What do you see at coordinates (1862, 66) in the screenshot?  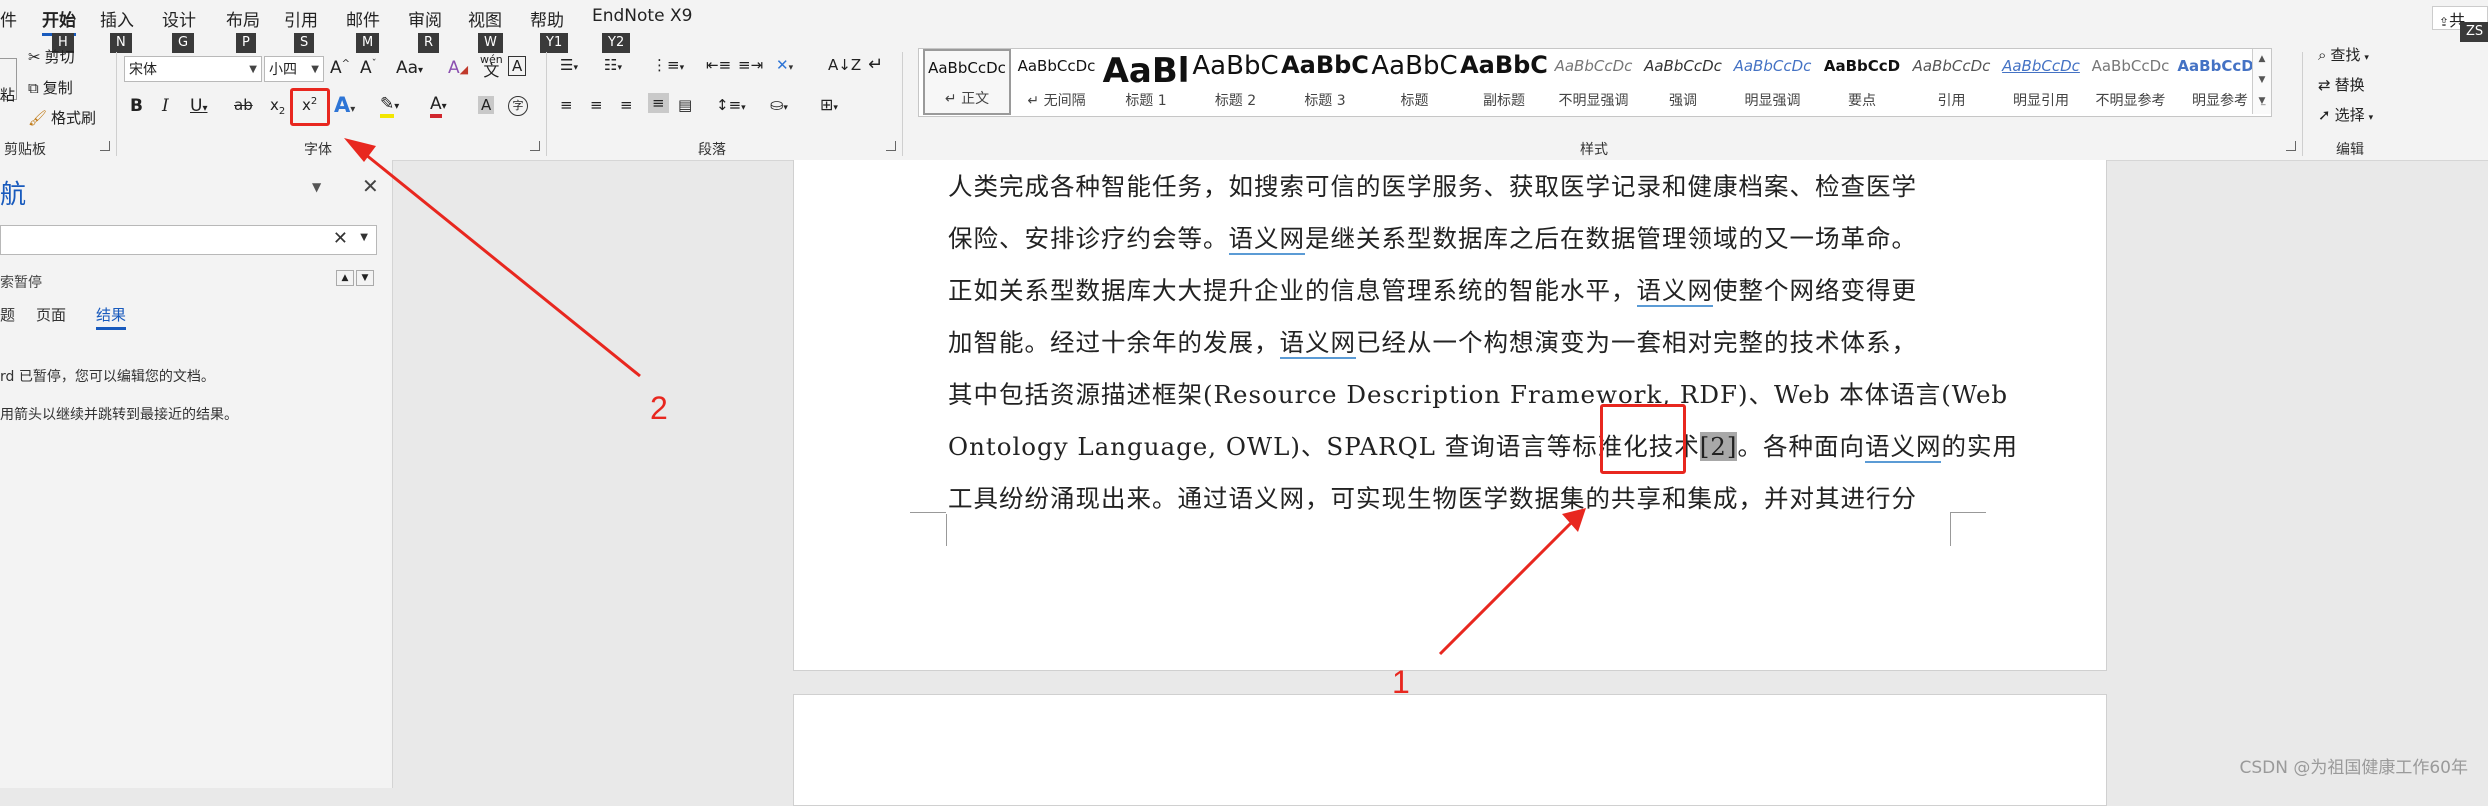 I see `style-sample: AaBbCcD` at bounding box center [1862, 66].